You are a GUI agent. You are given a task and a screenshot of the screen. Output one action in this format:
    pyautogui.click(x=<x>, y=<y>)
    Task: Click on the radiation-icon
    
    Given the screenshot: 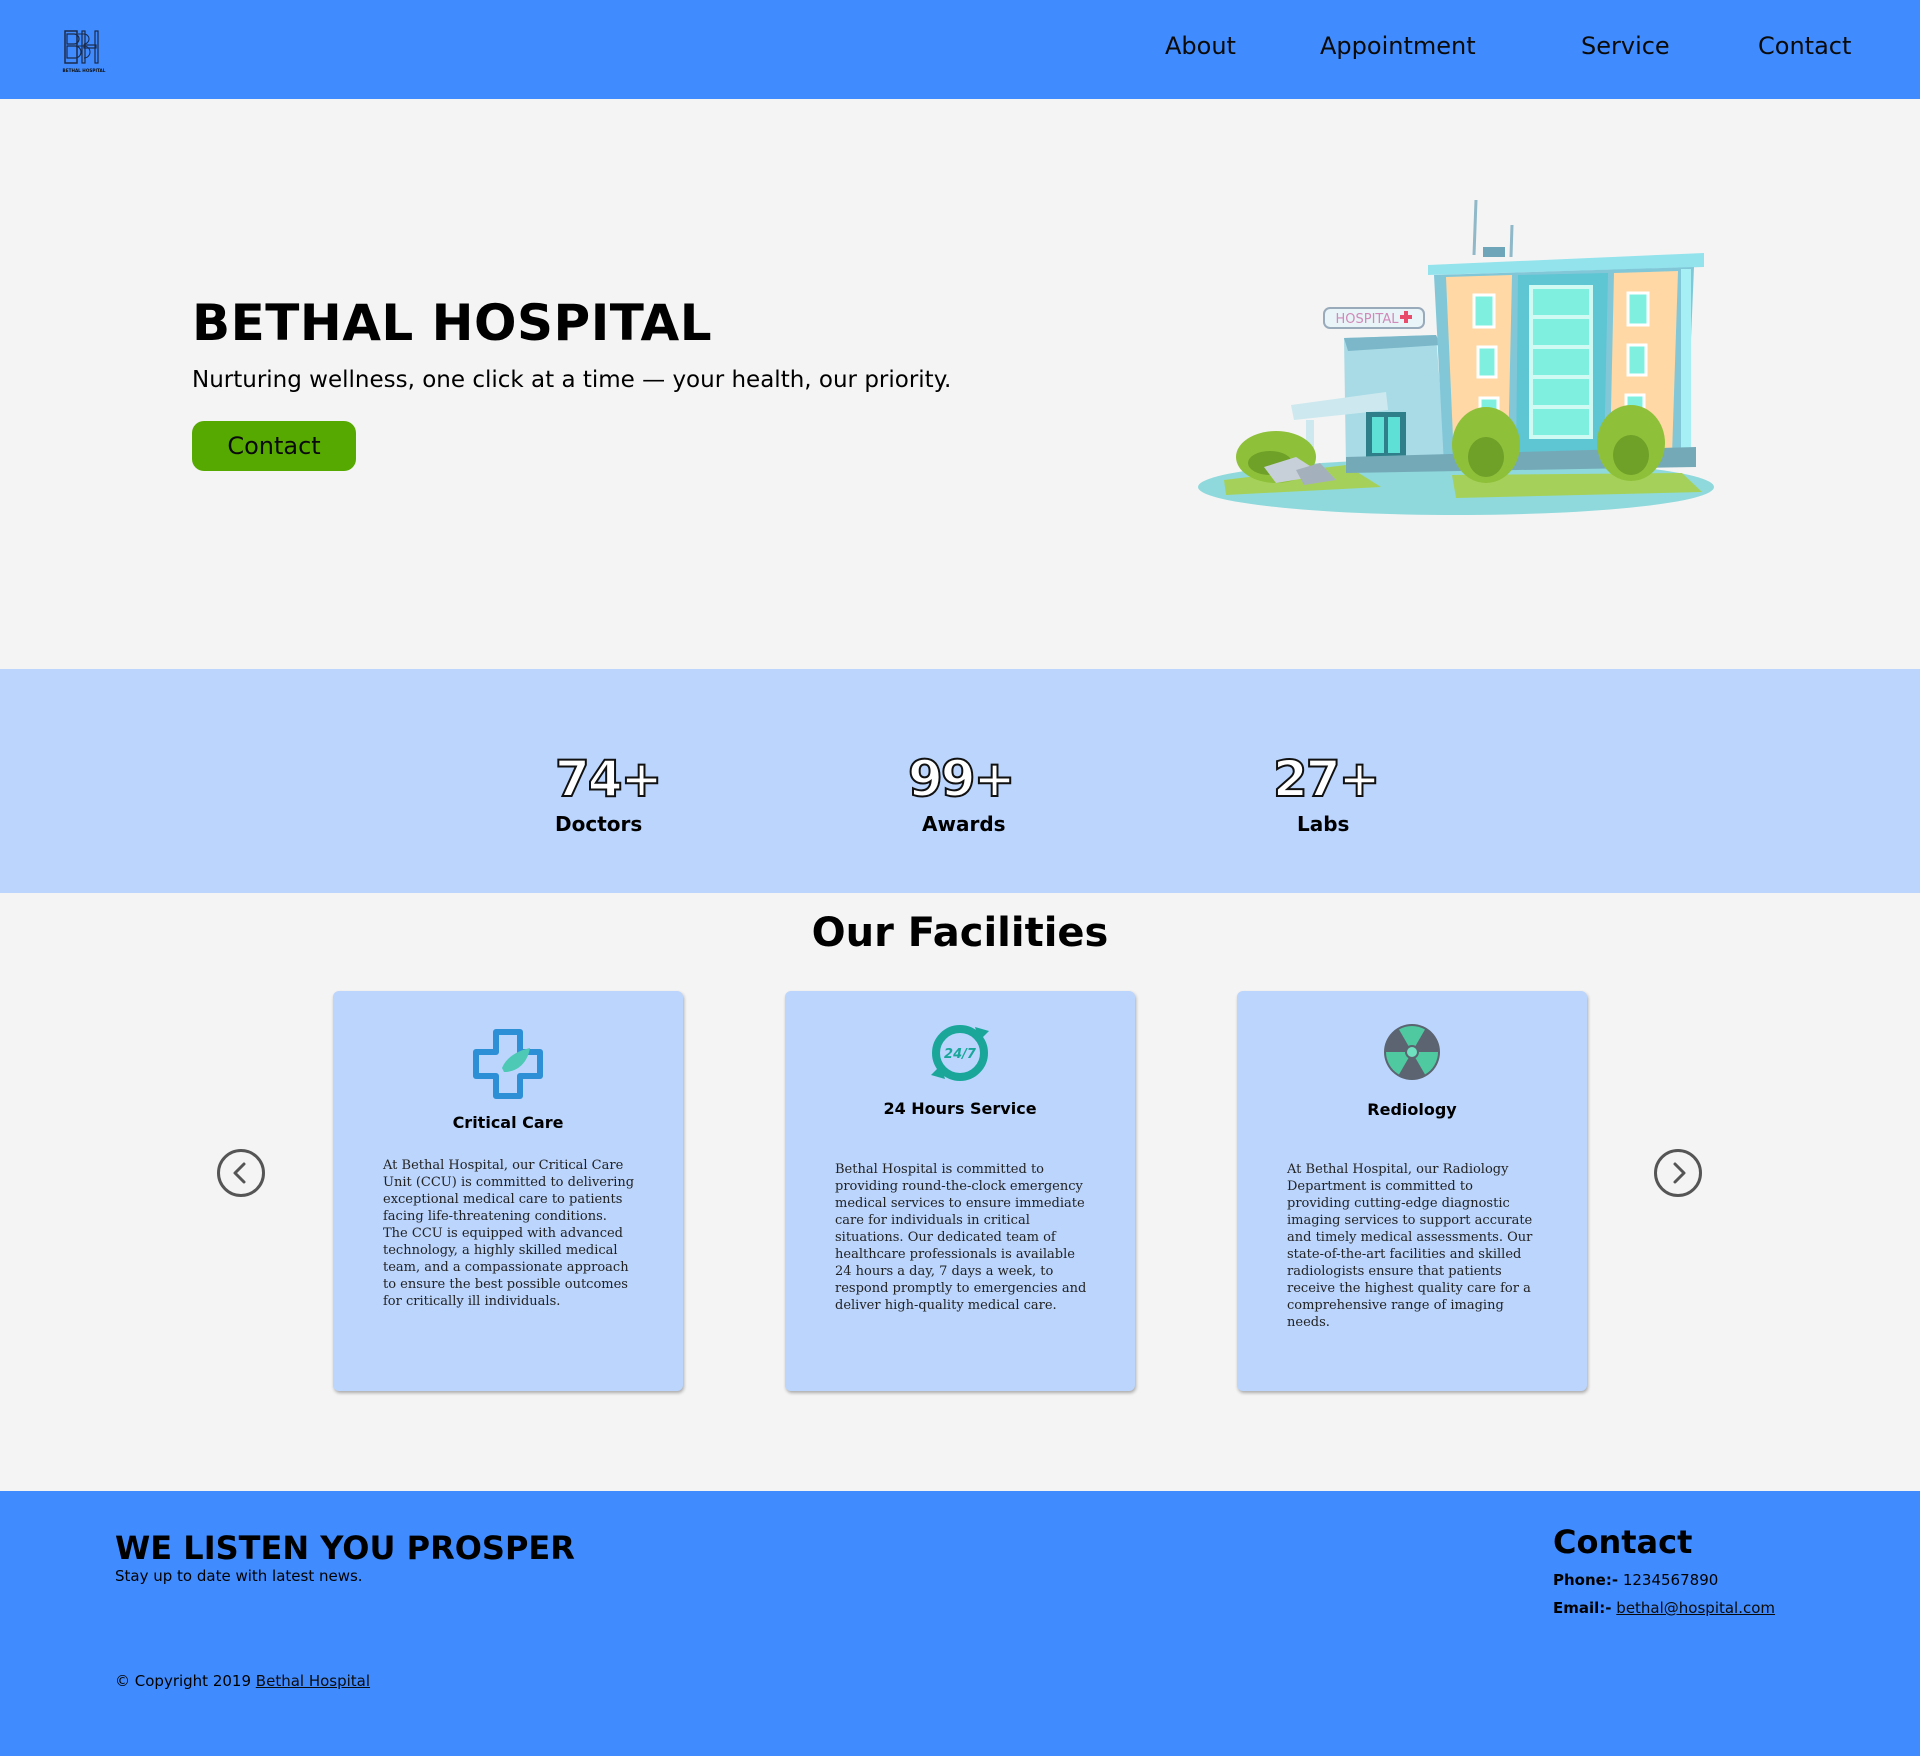 What is the action you would take?
    pyautogui.click(x=1412, y=1054)
    